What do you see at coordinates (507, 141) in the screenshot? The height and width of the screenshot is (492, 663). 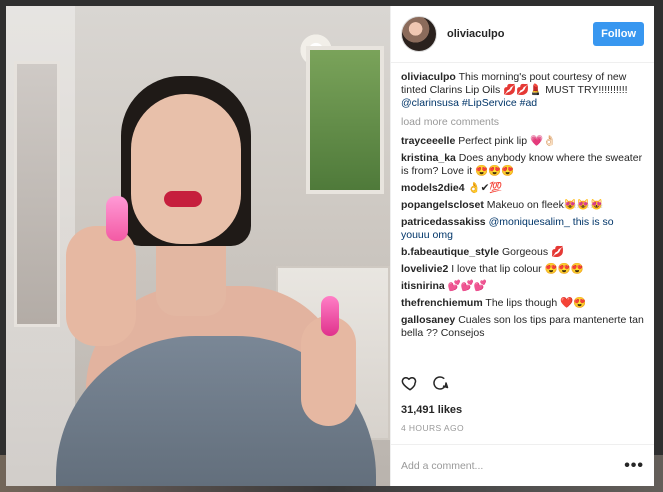 I see `comment-text: Perfect pink lip 💗👌🏻` at bounding box center [507, 141].